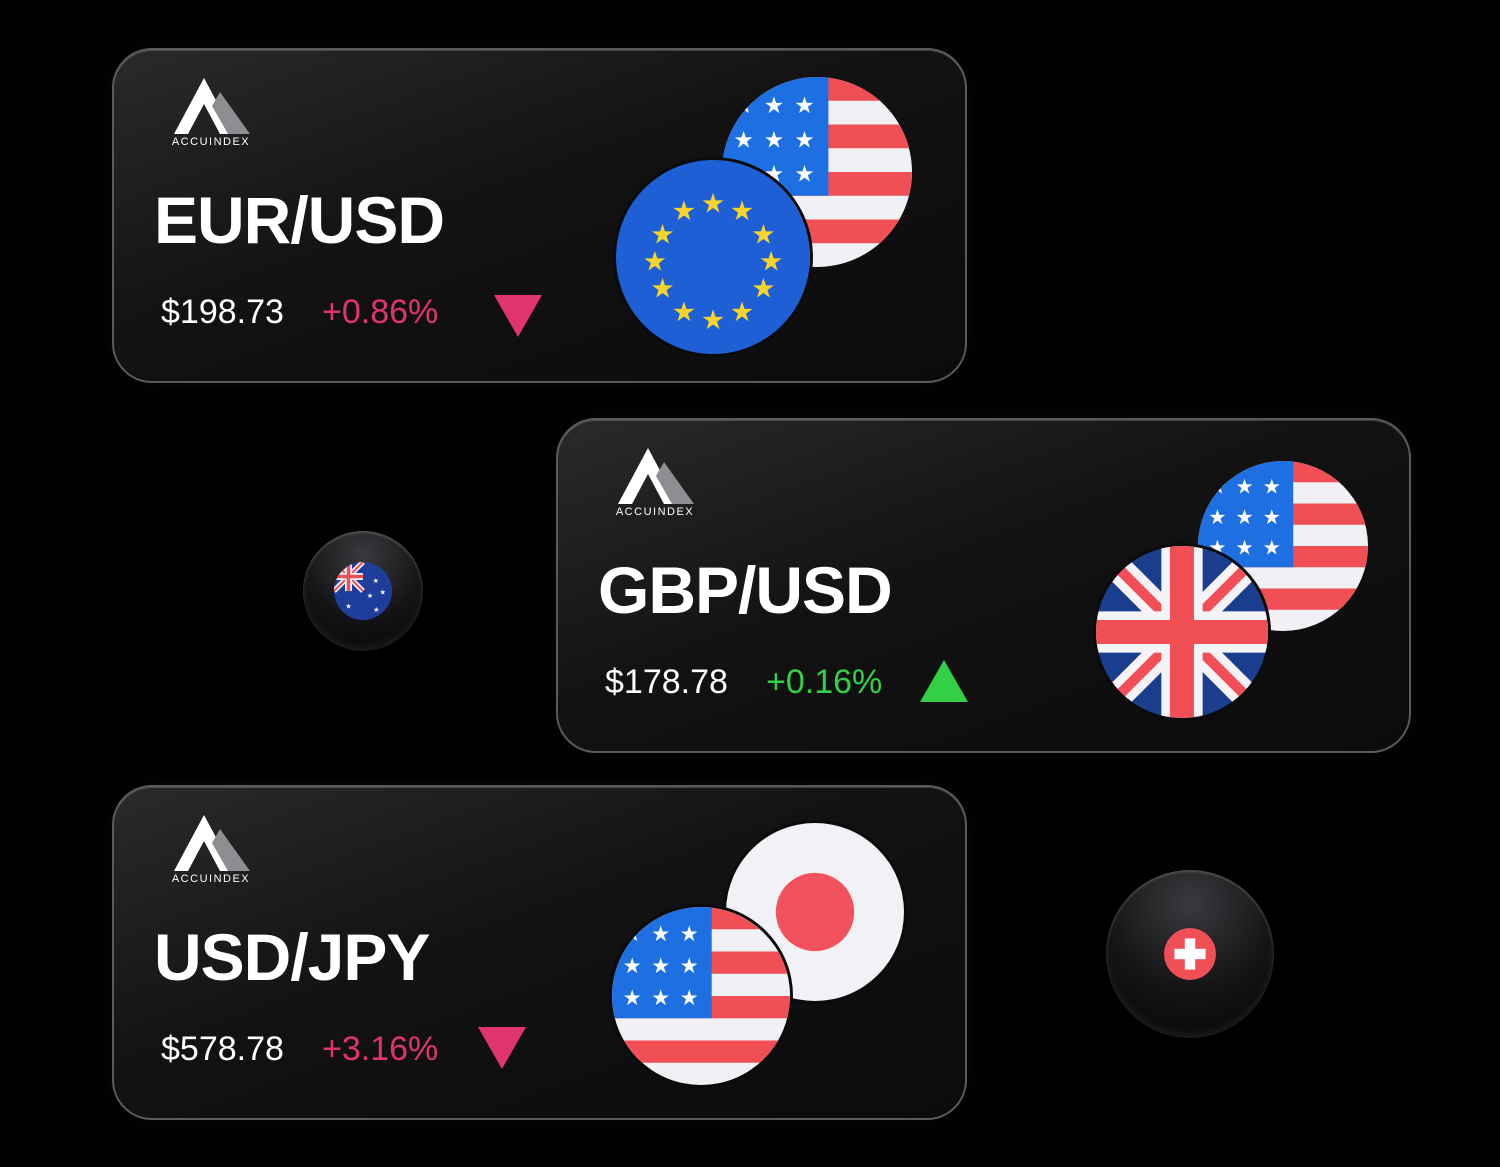 Image resolution: width=1500 pixels, height=1167 pixels. Describe the element at coordinates (299, 220) in the screenshot. I see `pair-title: EUR/USD` at that location.